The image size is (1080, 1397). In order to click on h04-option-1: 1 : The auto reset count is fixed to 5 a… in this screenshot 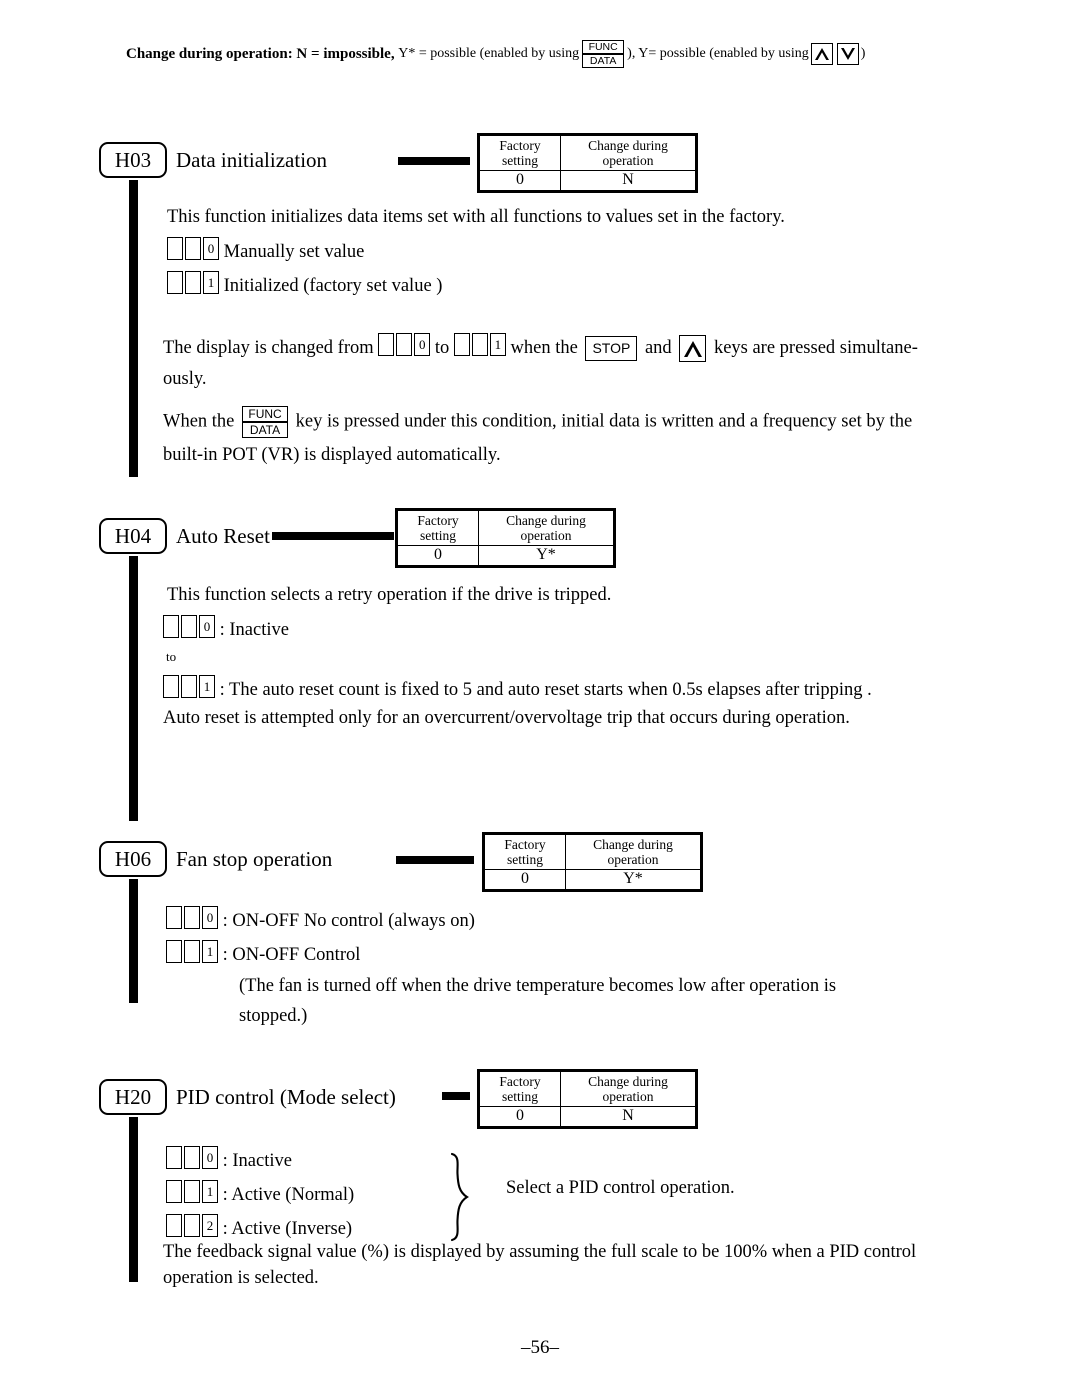, I will do `click(517, 687)`.